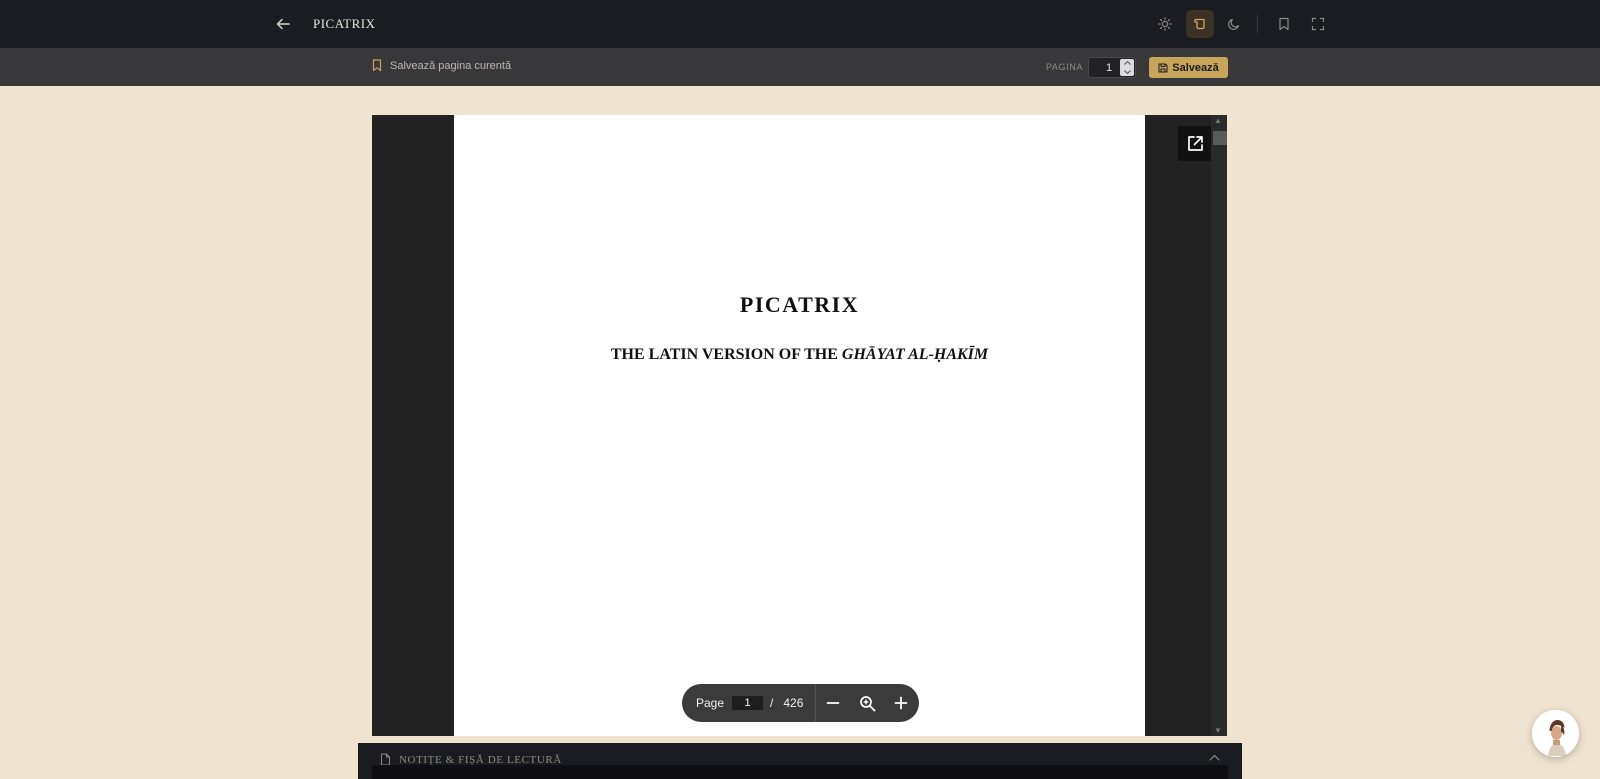 The width and height of the screenshot is (1600, 779). What do you see at coordinates (799, 304) in the screenshot?
I see `document-title: PICATRIX` at bounding box center [799, 304].